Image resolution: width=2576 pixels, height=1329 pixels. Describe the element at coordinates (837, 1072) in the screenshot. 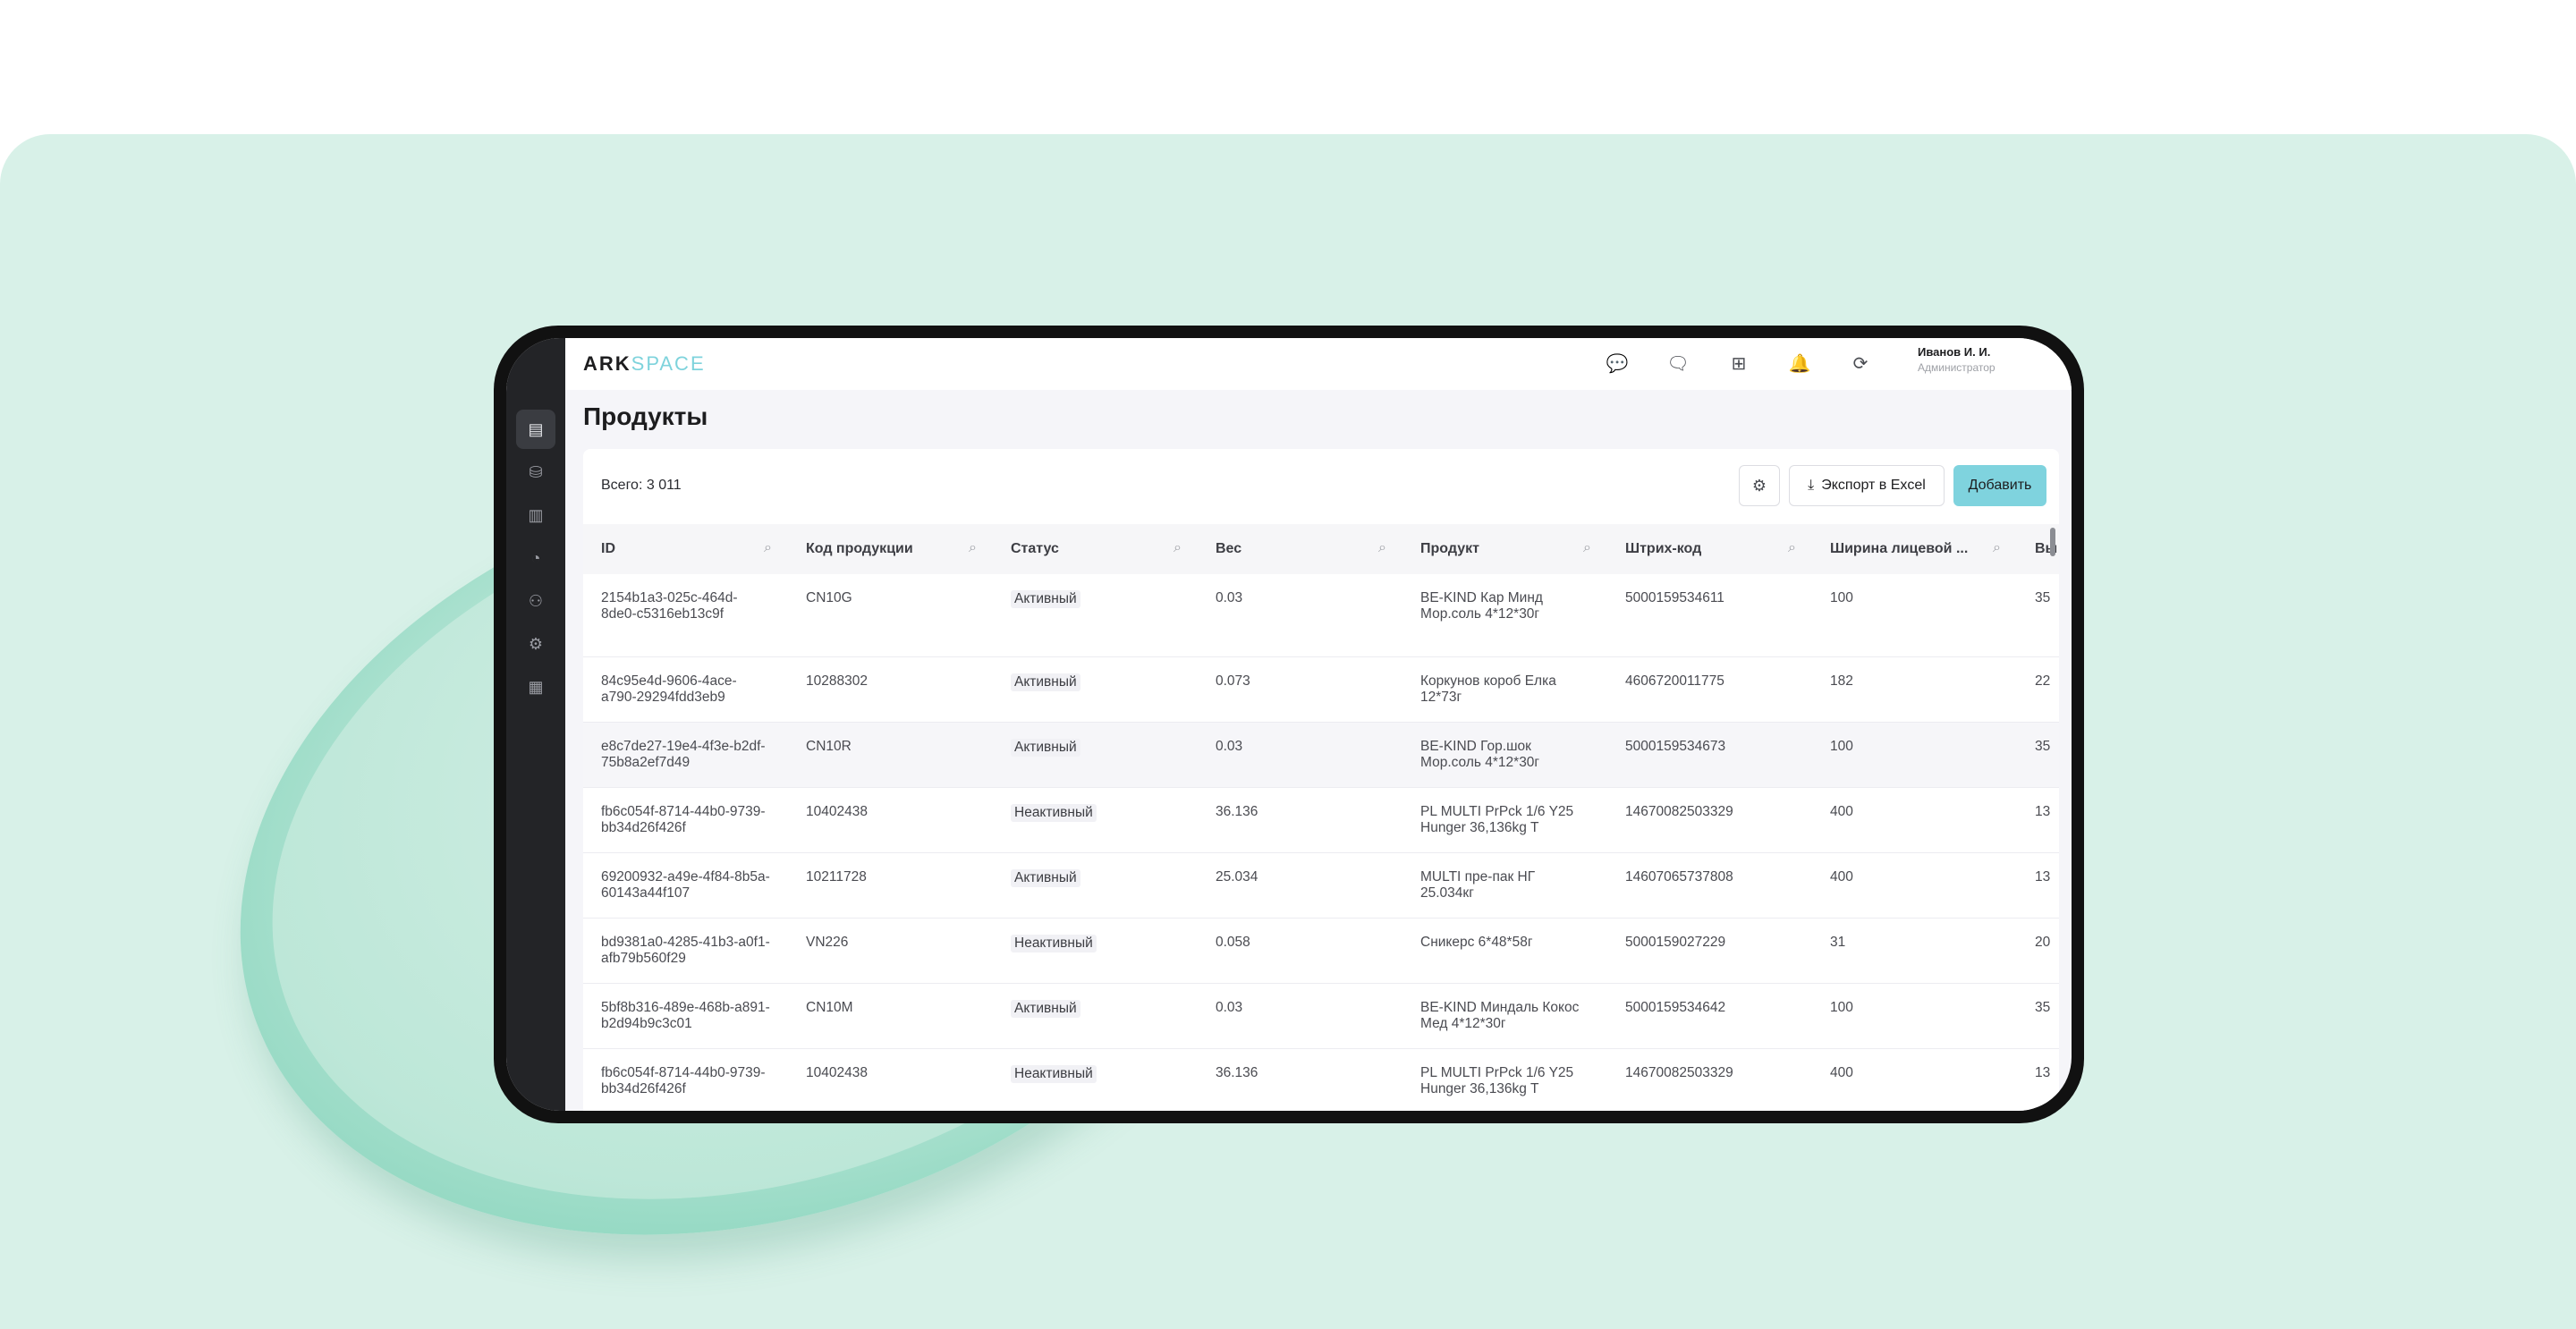

I see `cell-code-text: 10402438` at that location.